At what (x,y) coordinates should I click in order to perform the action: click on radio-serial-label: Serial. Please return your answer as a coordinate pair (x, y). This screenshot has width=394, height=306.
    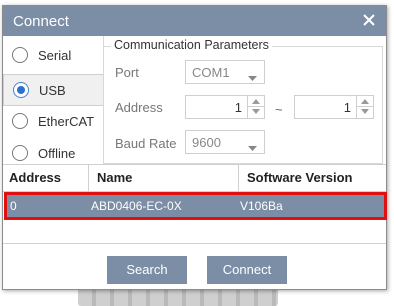
    Looking at the image, I should click on (55, 55).